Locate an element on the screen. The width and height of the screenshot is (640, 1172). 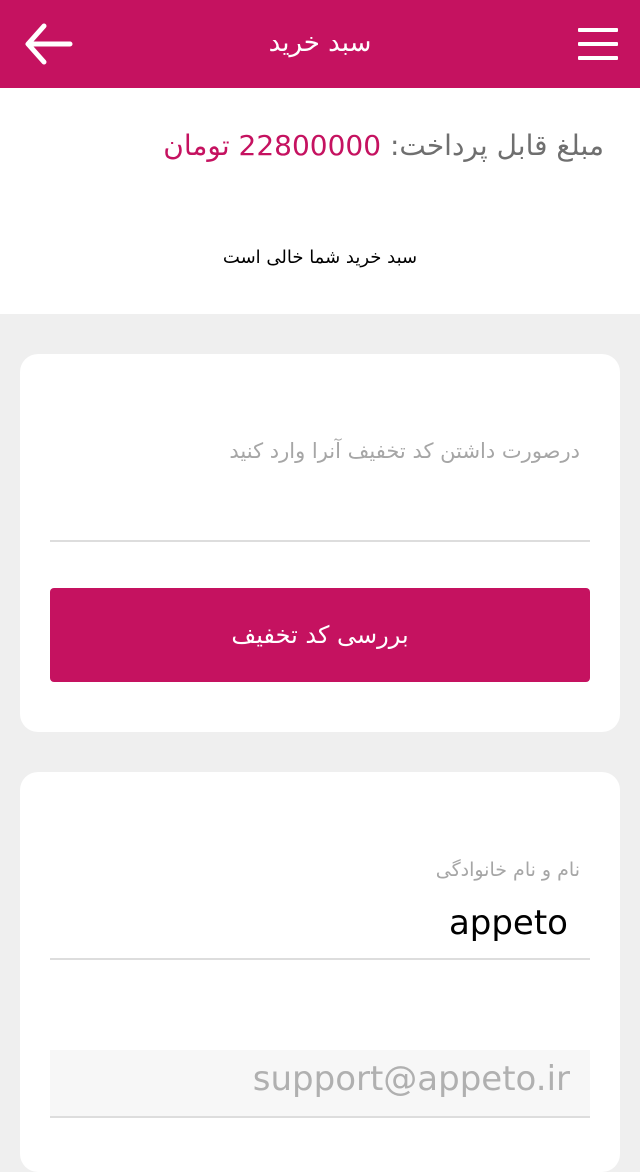
menu-button is located at coordinates (598, 44).